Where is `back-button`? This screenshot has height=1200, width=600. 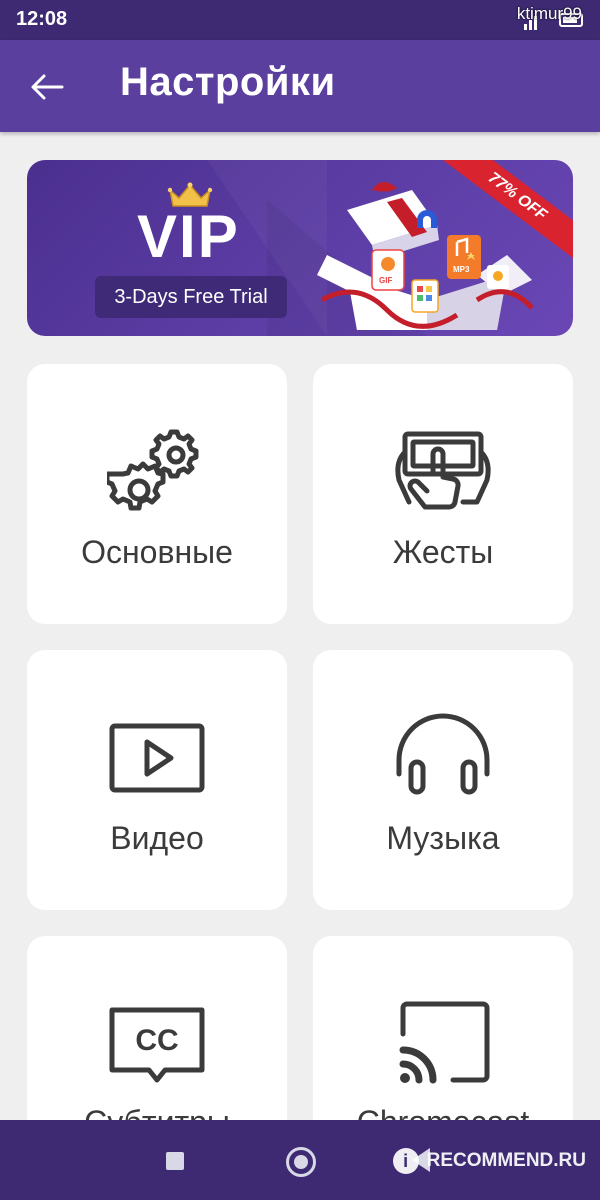 back-button is located at coordinates (47, 87).